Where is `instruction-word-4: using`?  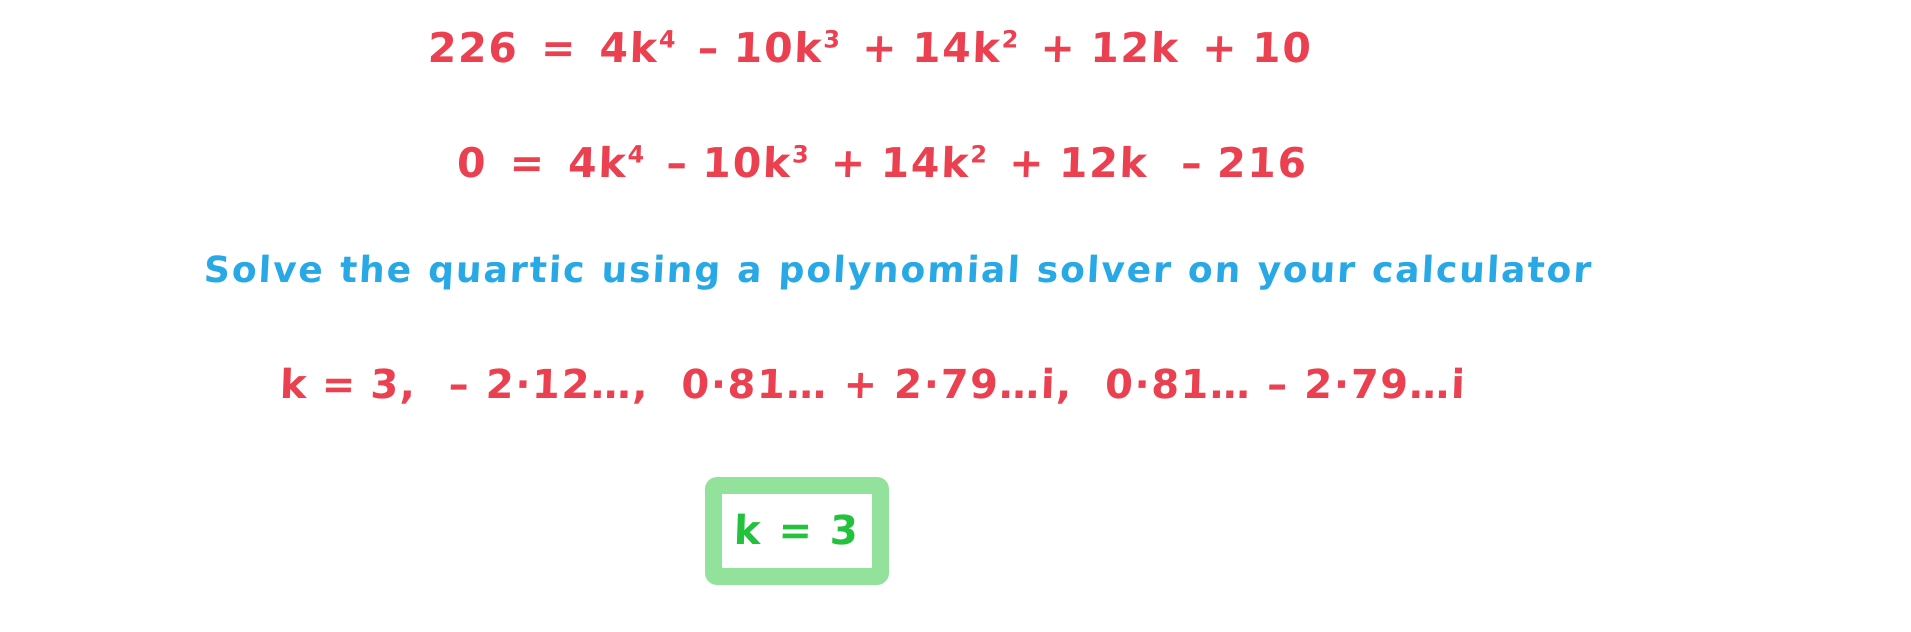 instruction-word-4: using is located at coordinates (662, 270).